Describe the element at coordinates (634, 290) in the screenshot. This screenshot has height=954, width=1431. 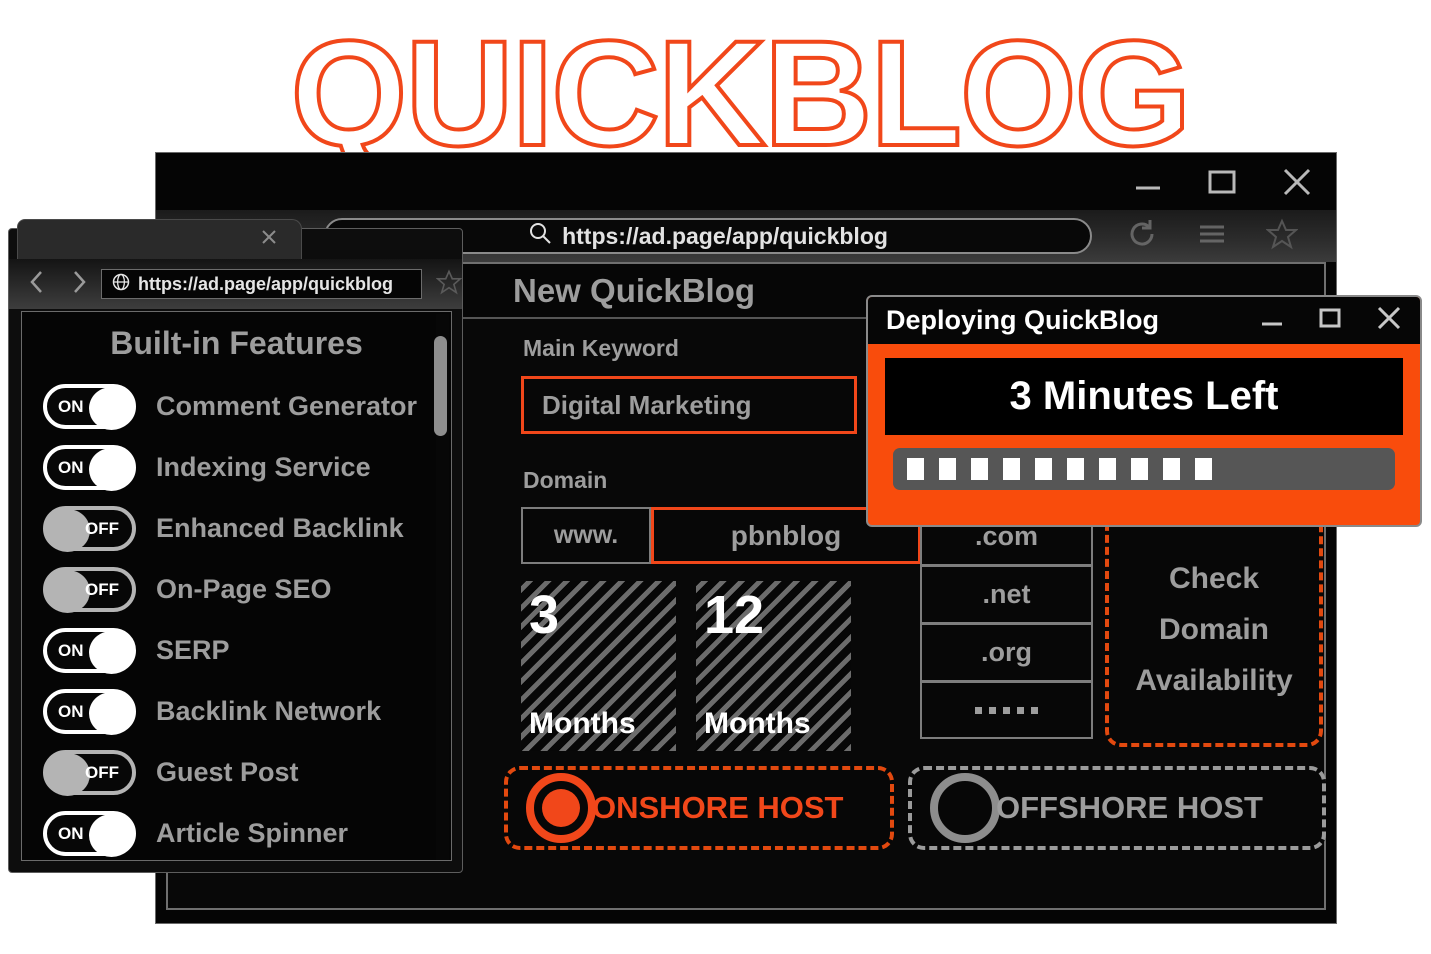
I see `page-title: New QuickBlog` at that location.